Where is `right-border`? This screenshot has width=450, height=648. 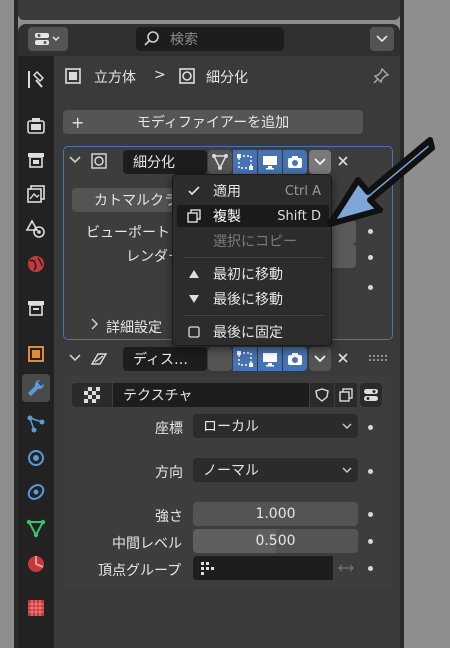 right-border is located at coordinates (402, 324).